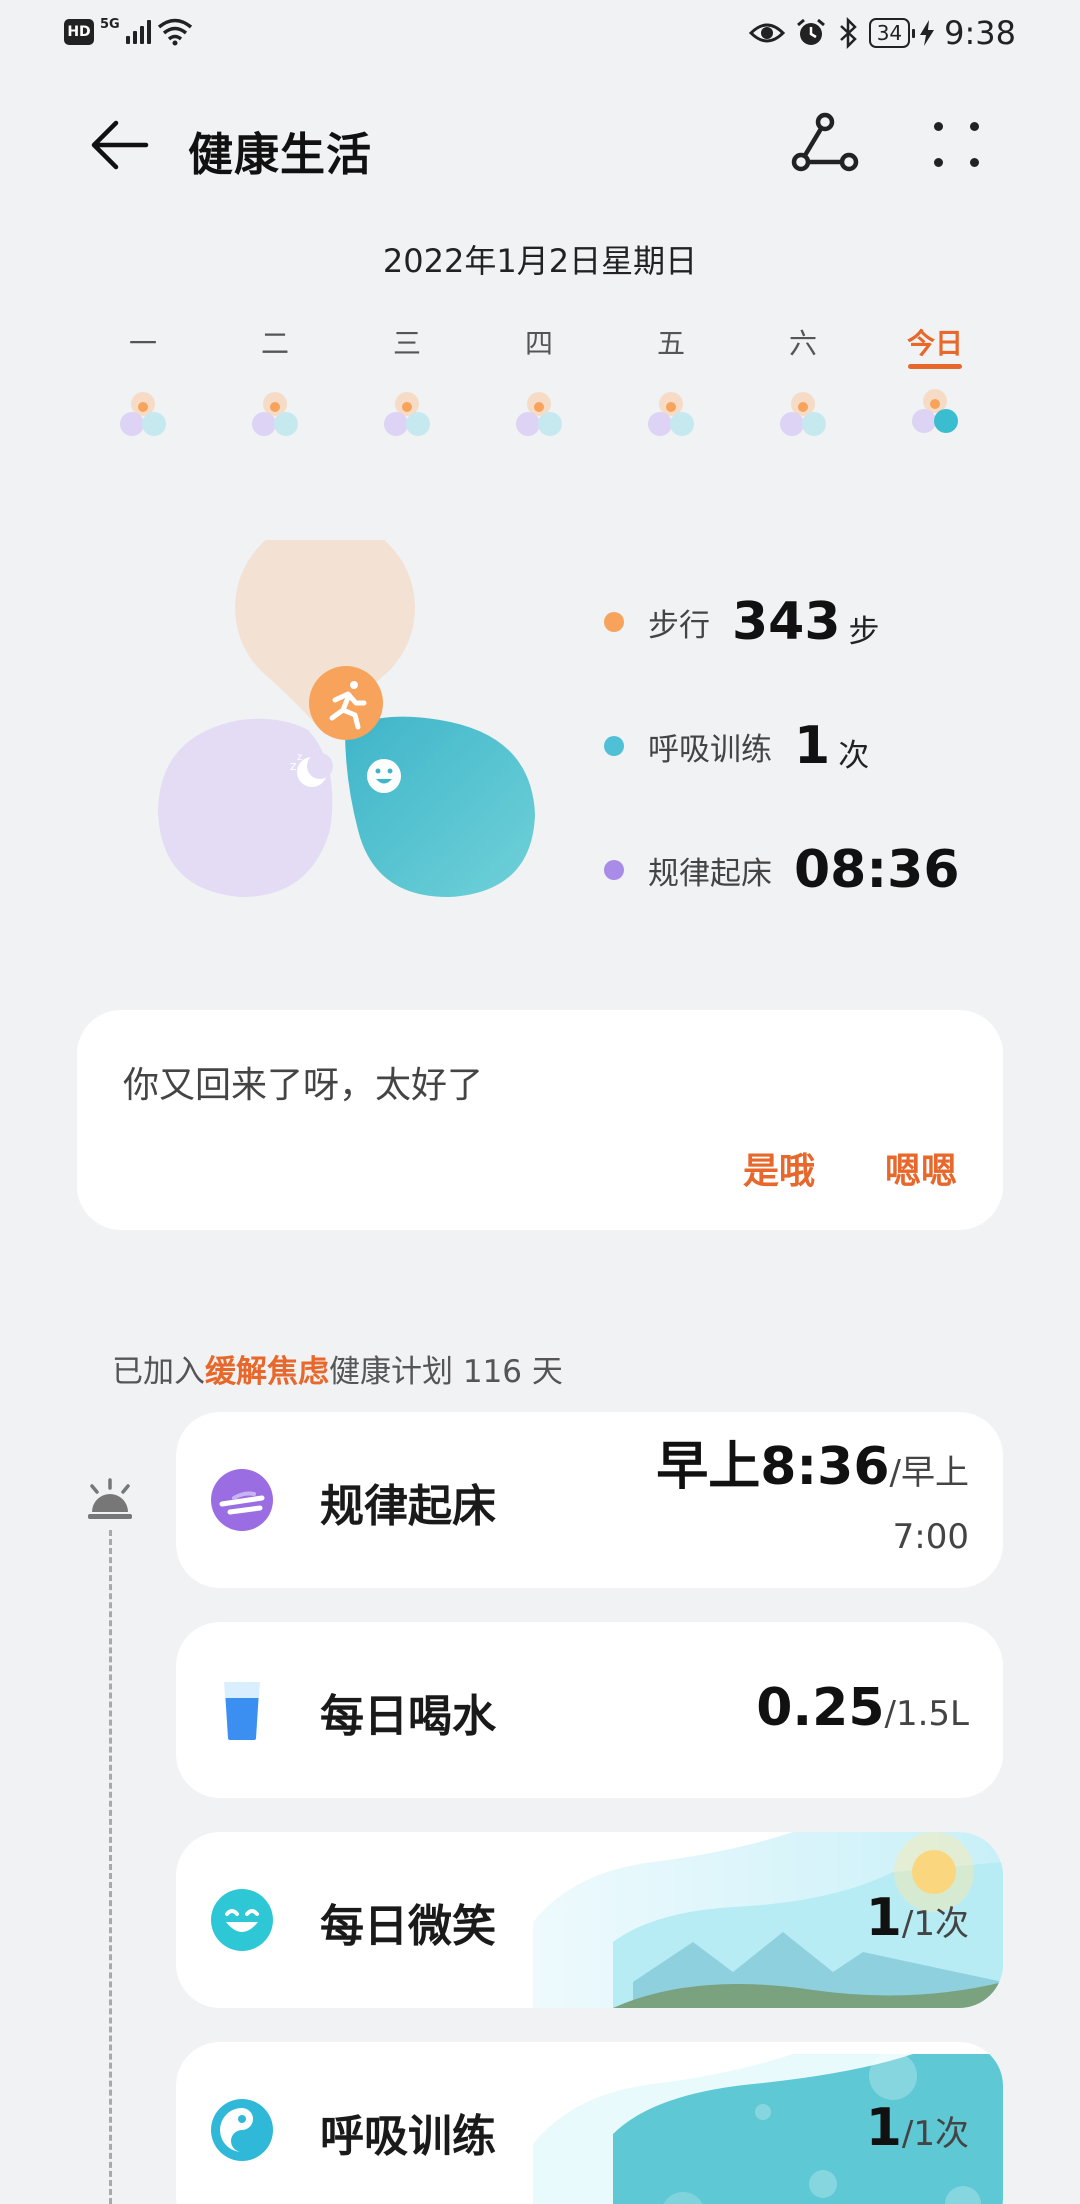  What do you see at coordinates (671, 381) in the screenshot?
I see `day-fri: 五` at bounding box center [671, 381].